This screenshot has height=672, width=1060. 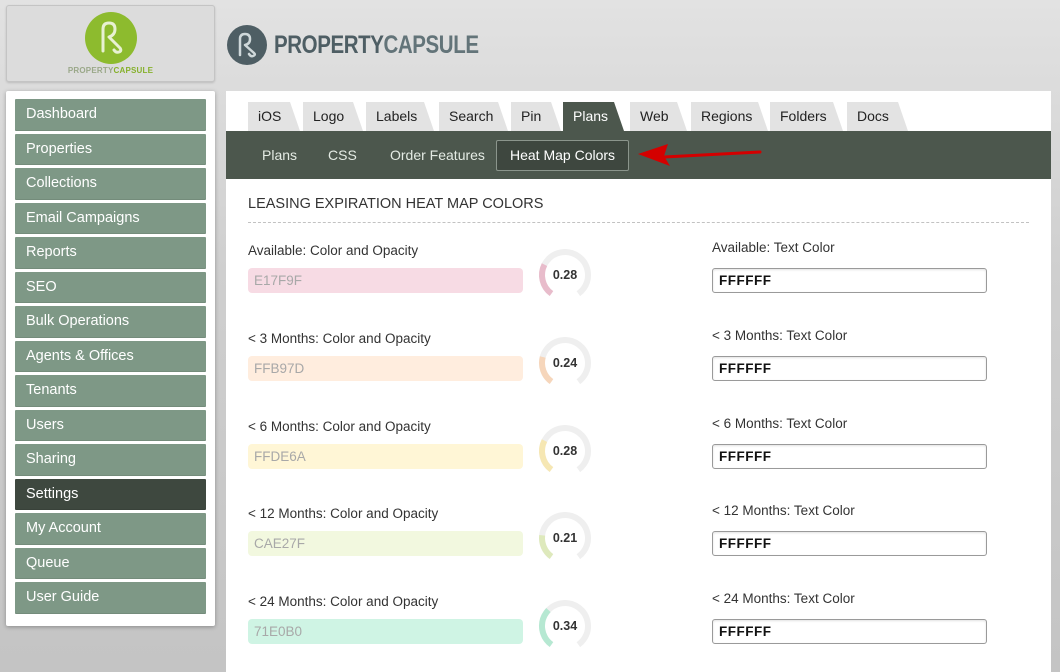 I want to click on tab-docs: Docs, so click(x=877, y=116).